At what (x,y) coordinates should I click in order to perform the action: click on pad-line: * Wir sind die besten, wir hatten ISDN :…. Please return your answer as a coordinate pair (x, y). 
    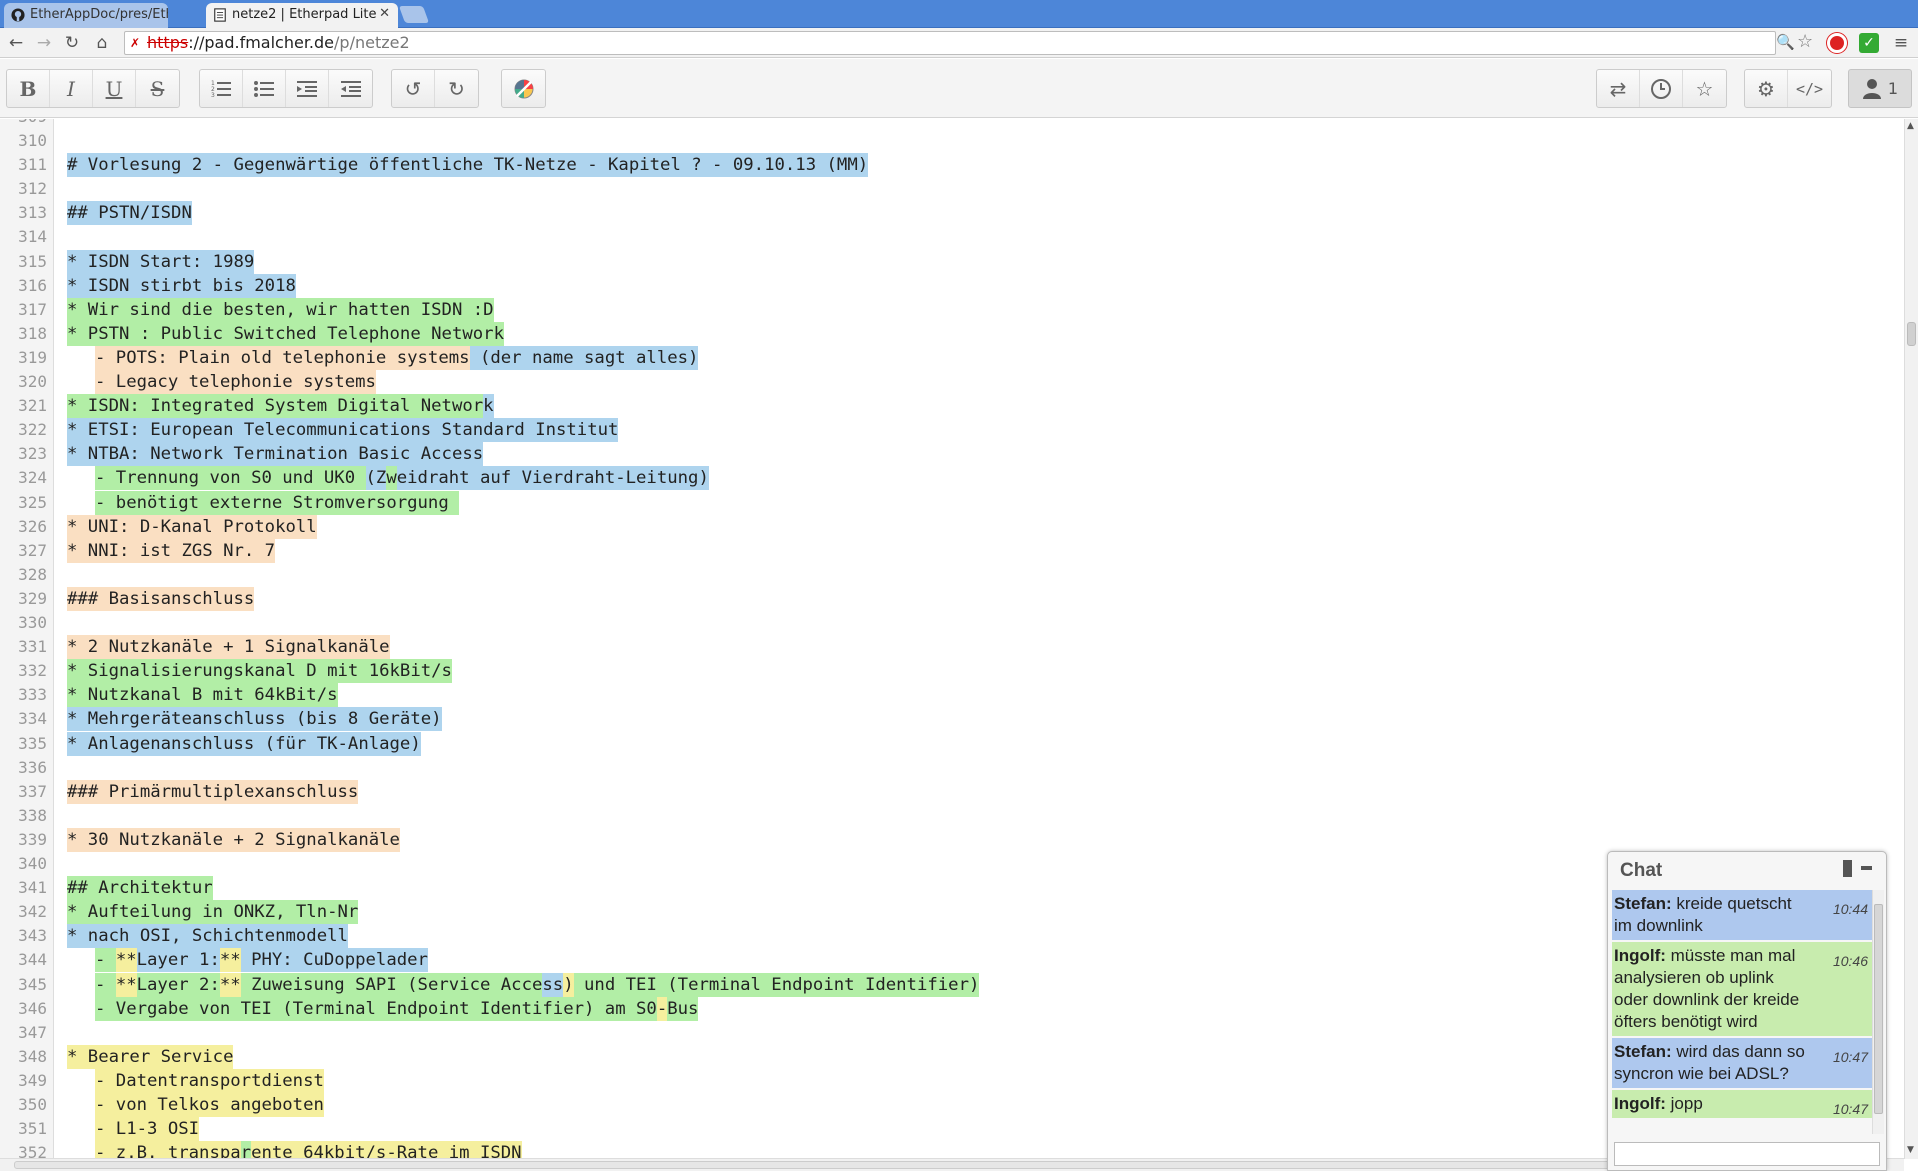
    Looking at the image, I should click on (280, 309).